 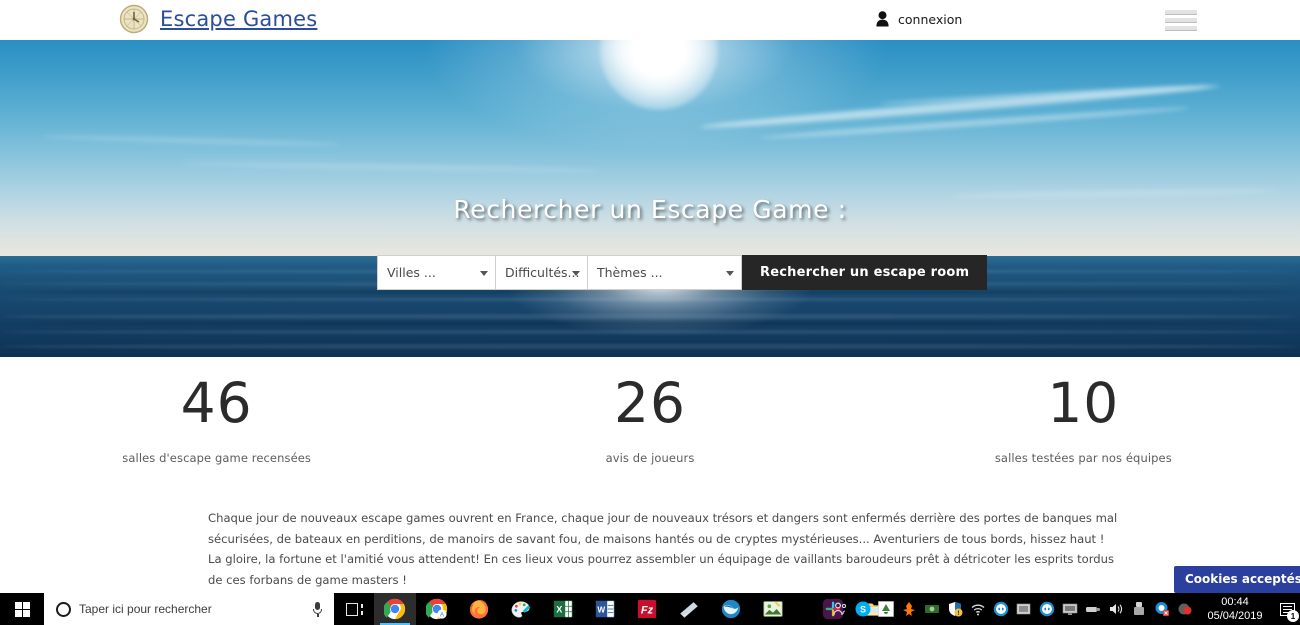 I want to click on stat-item: 10 salles testées par nos équipes, so click(x=1083, y=418).